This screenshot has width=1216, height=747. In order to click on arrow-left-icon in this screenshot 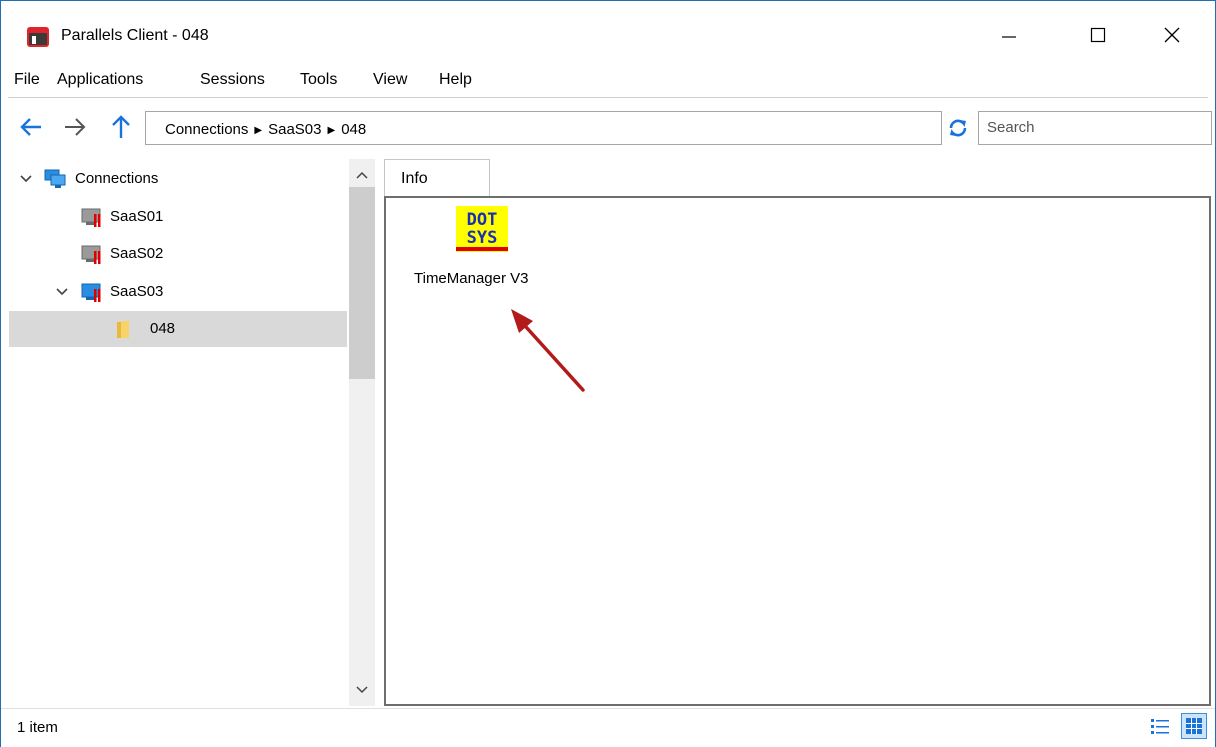, I will do `click(30, 127)`.